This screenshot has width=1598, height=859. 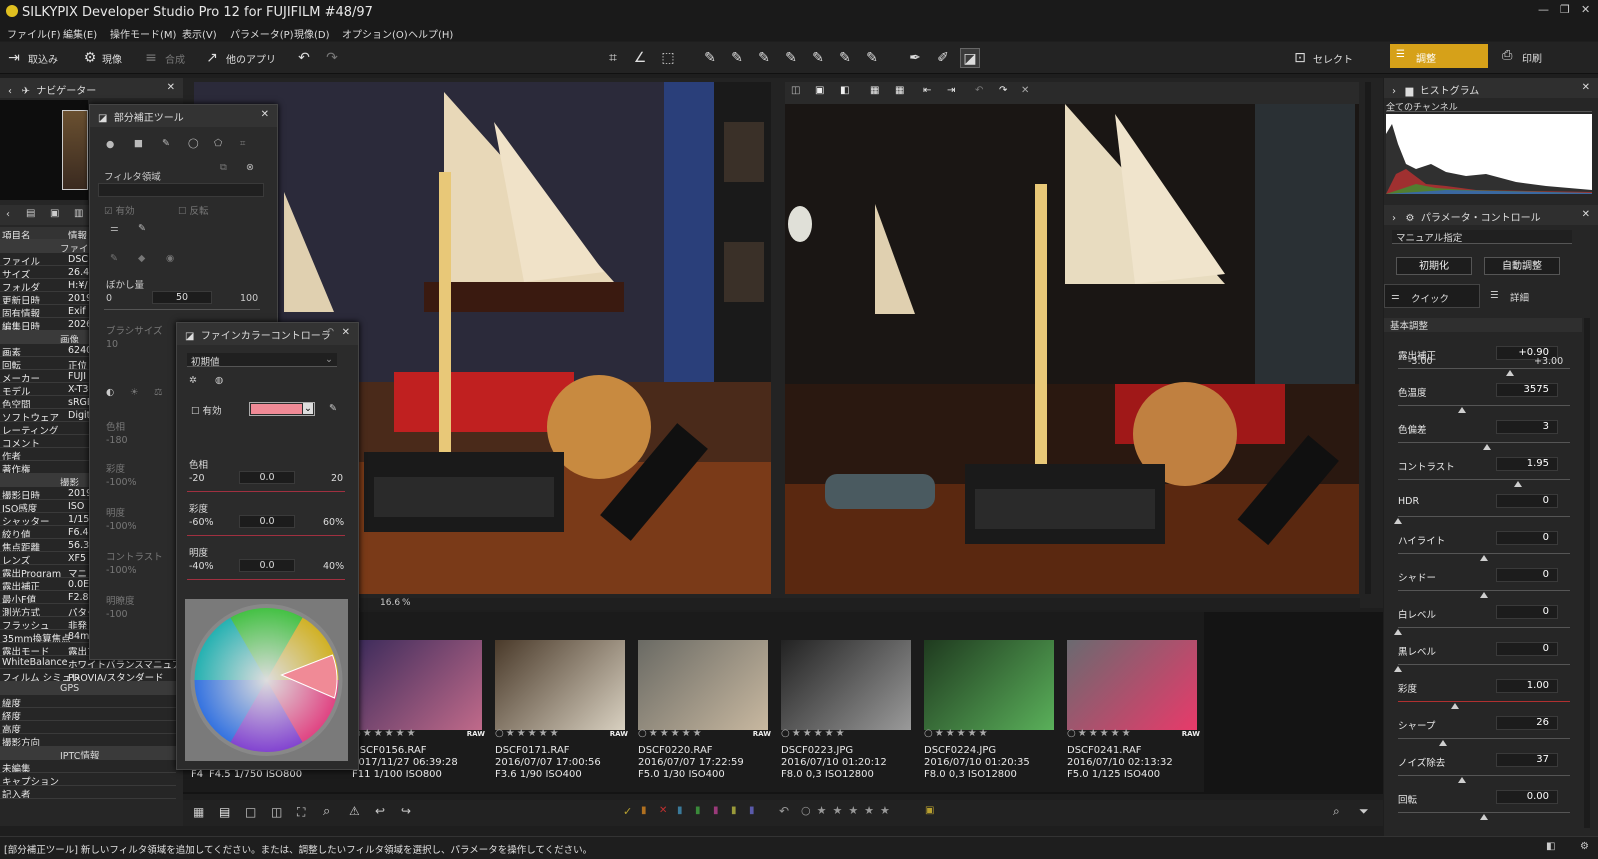 I want to click on eraser-tool-icon: ✎, so click(x=845, y=58).